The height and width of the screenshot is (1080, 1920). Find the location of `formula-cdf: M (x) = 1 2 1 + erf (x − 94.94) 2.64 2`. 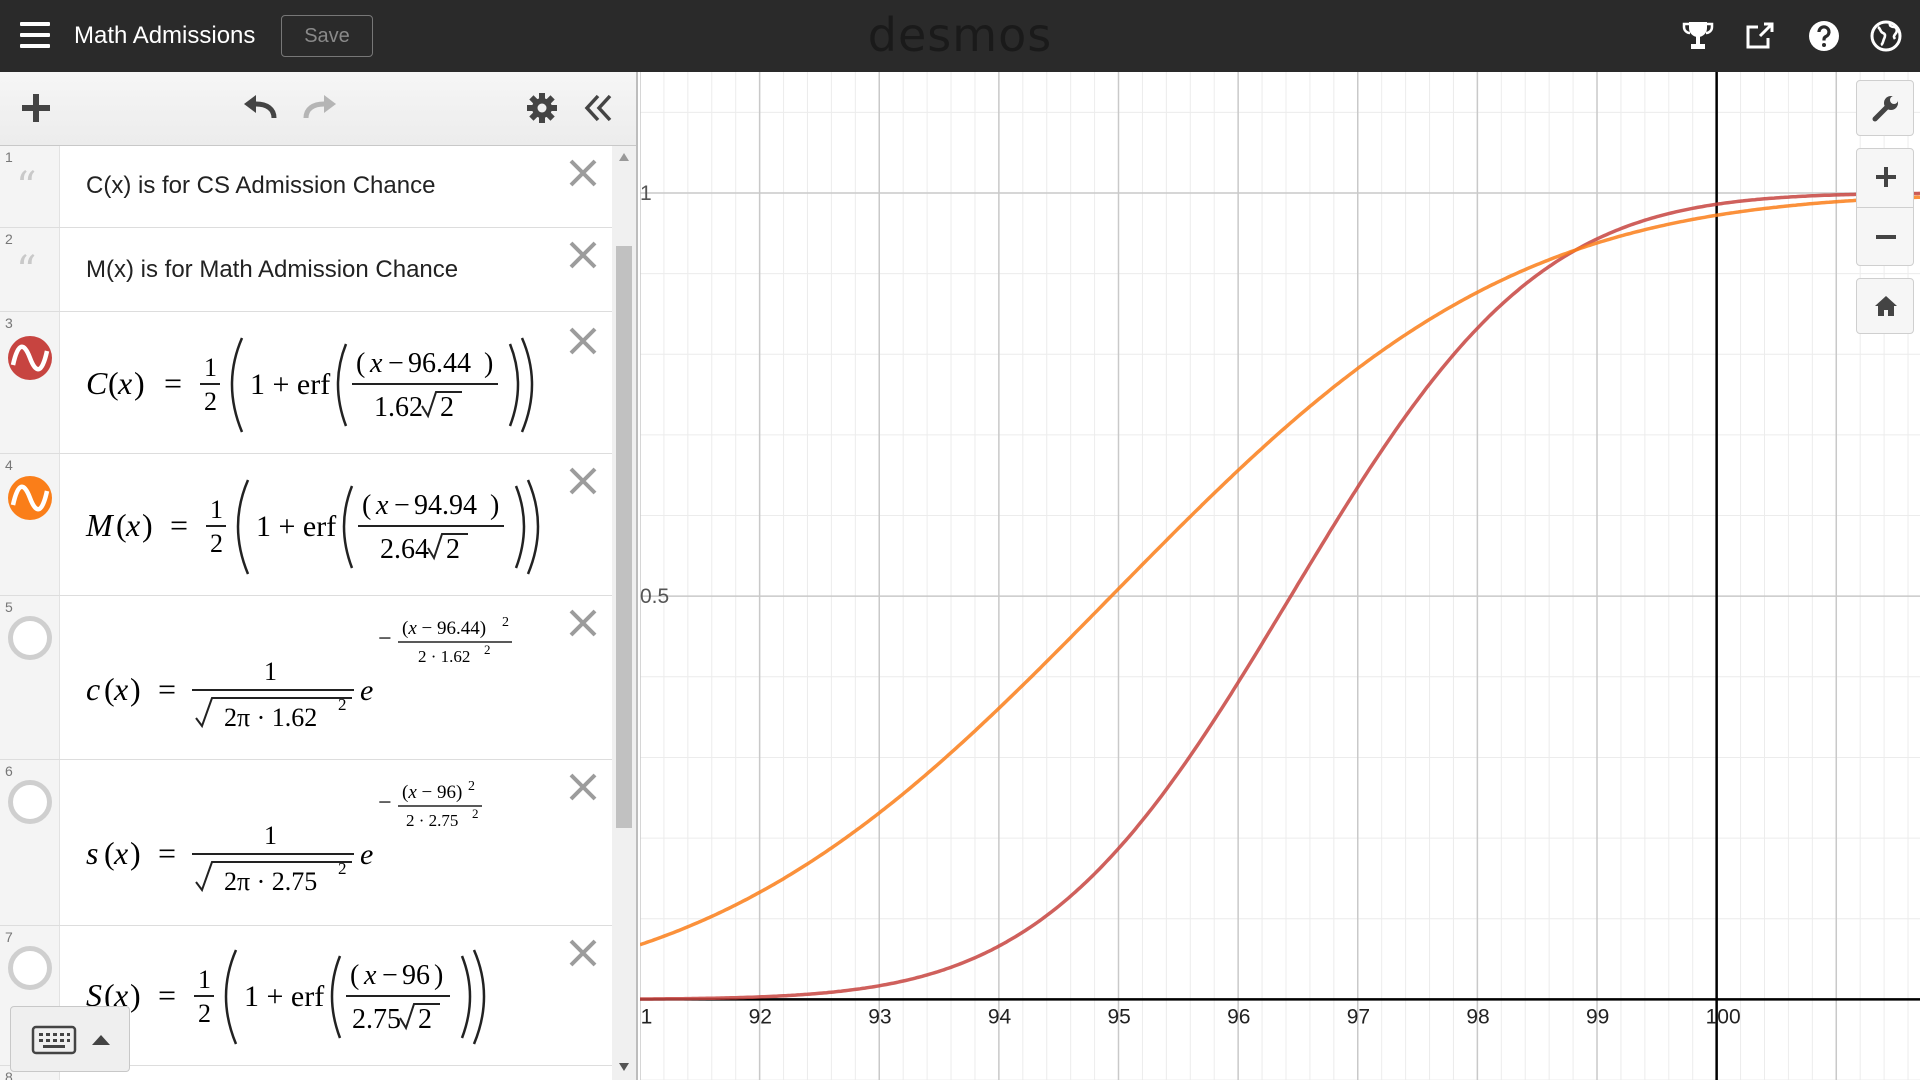

formula-cdf: M (x) = 1 2 1 + erf (x − 94.94) 2.64 2 is located at coordinates (324, 525).